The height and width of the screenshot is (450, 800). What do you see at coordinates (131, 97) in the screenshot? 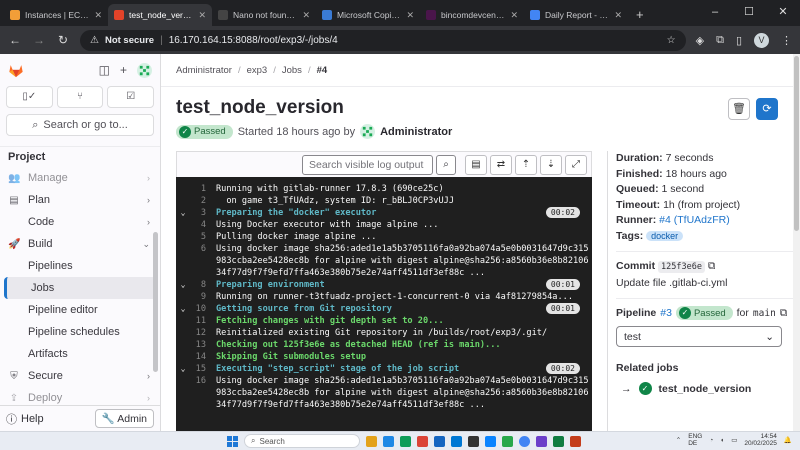
I see `todo-button: ☑` at bounding box center [131, 97].